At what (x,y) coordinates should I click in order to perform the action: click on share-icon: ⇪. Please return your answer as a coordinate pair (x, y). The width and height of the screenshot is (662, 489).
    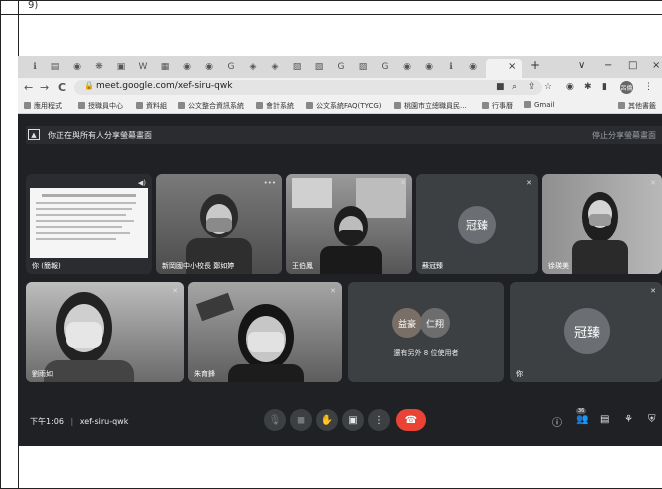
    Looking at the image, I should click on (532, 87).